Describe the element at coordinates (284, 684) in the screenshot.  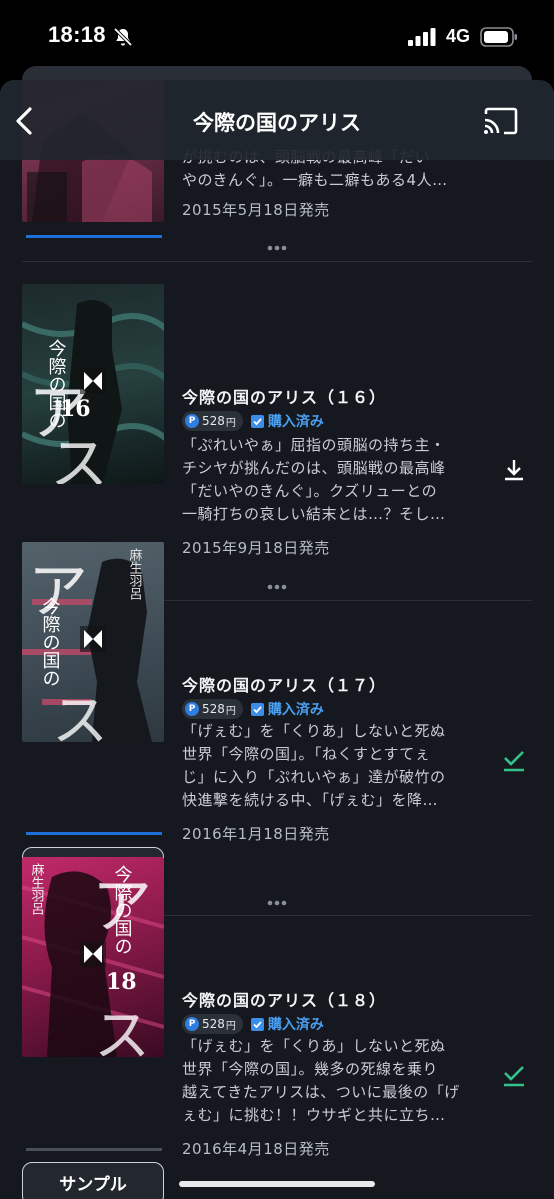
I see `volume-title: 今際の国のアリス（１７）` at that location.